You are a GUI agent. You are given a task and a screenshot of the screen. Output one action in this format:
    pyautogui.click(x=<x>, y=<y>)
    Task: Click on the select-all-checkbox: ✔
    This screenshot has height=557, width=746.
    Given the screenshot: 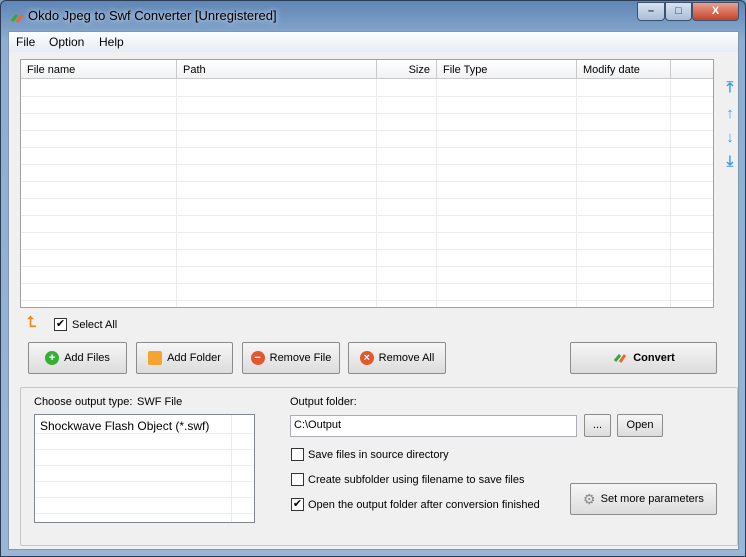 What is the action you would take?
    pyautogui.click(x=60, y=324)
    